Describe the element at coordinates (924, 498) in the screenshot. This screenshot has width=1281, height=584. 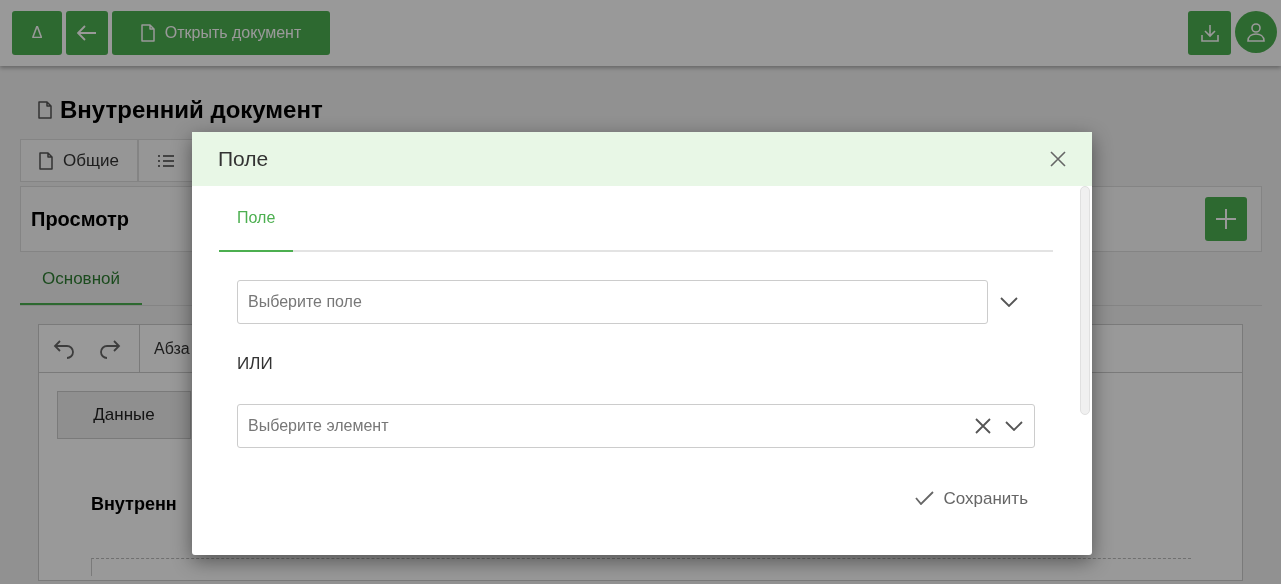
I see `check-icon` at that location.